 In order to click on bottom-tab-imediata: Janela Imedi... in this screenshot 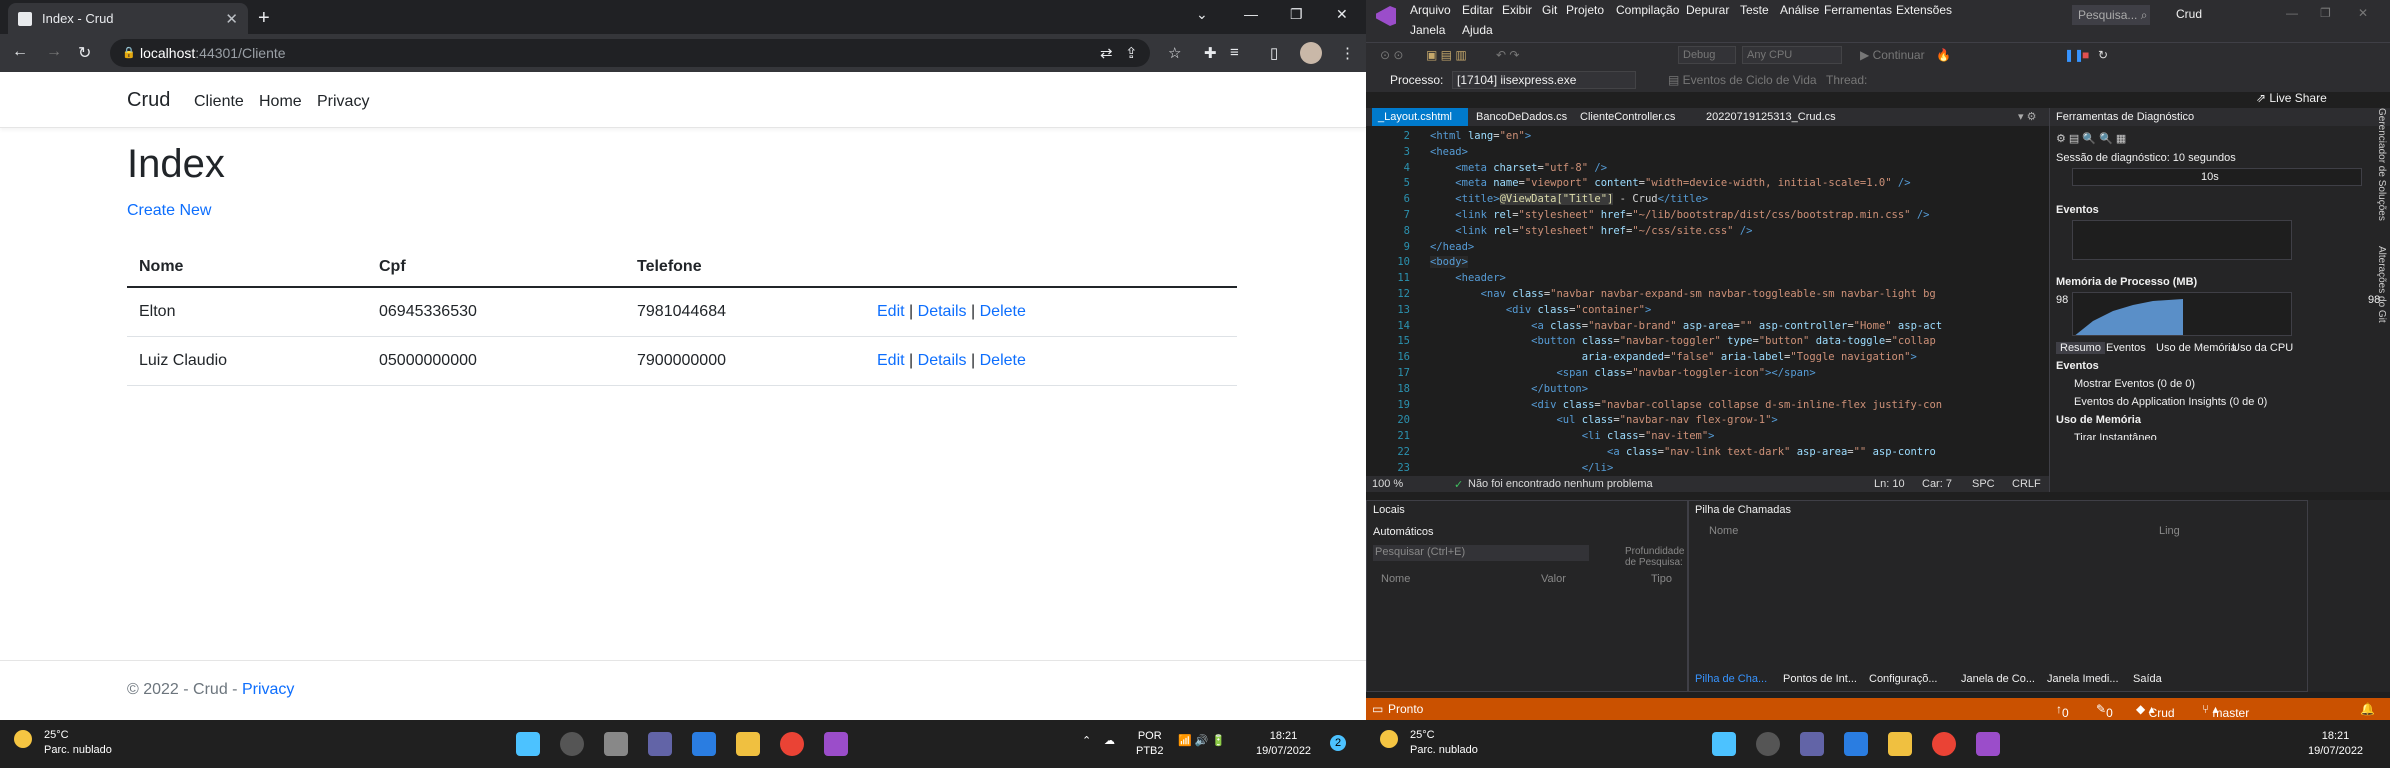, I will do `click(2083, 679)`.